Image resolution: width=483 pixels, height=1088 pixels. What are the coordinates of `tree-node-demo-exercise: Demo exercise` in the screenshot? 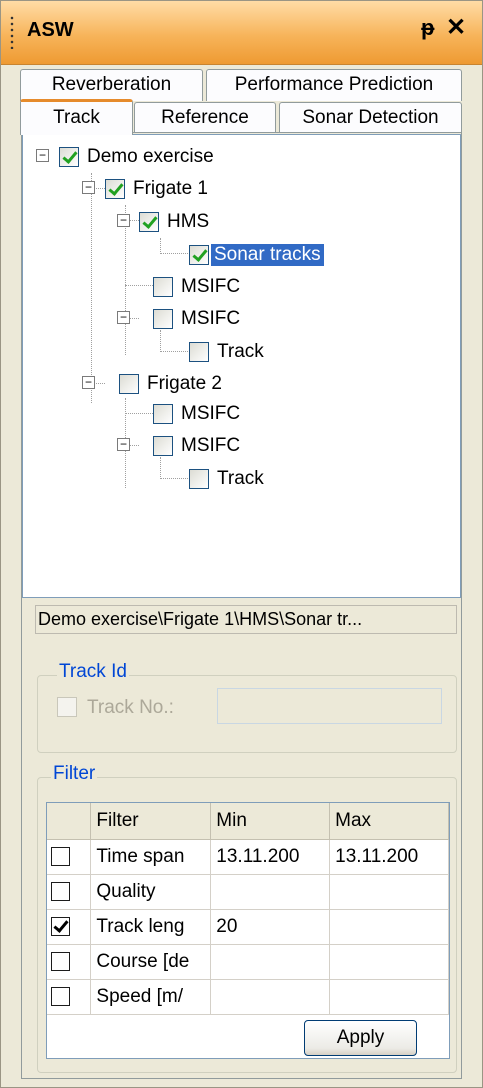 It's located at (138, 157).